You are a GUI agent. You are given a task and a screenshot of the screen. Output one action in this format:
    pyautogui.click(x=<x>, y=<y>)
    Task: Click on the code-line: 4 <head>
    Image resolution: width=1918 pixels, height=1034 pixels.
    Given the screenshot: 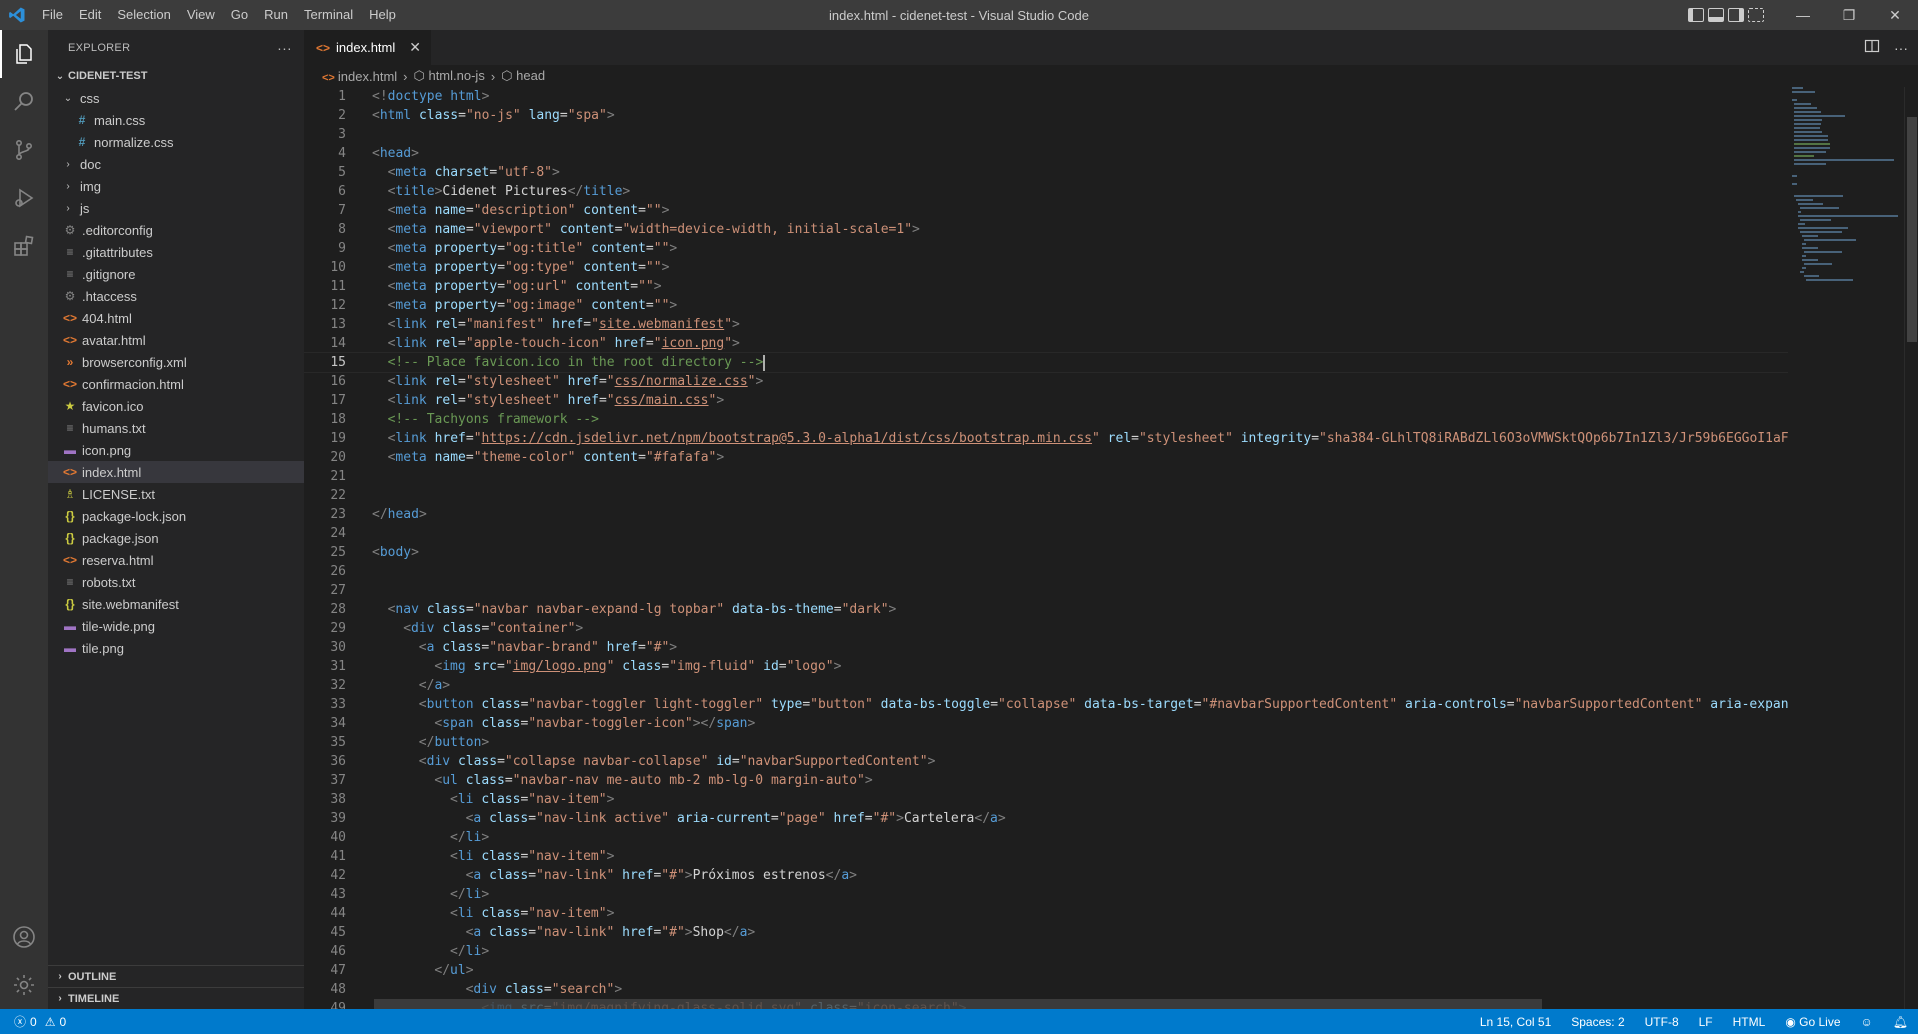 What is the action you would take?
    pyautogui.click(x=1046, y=153)
    